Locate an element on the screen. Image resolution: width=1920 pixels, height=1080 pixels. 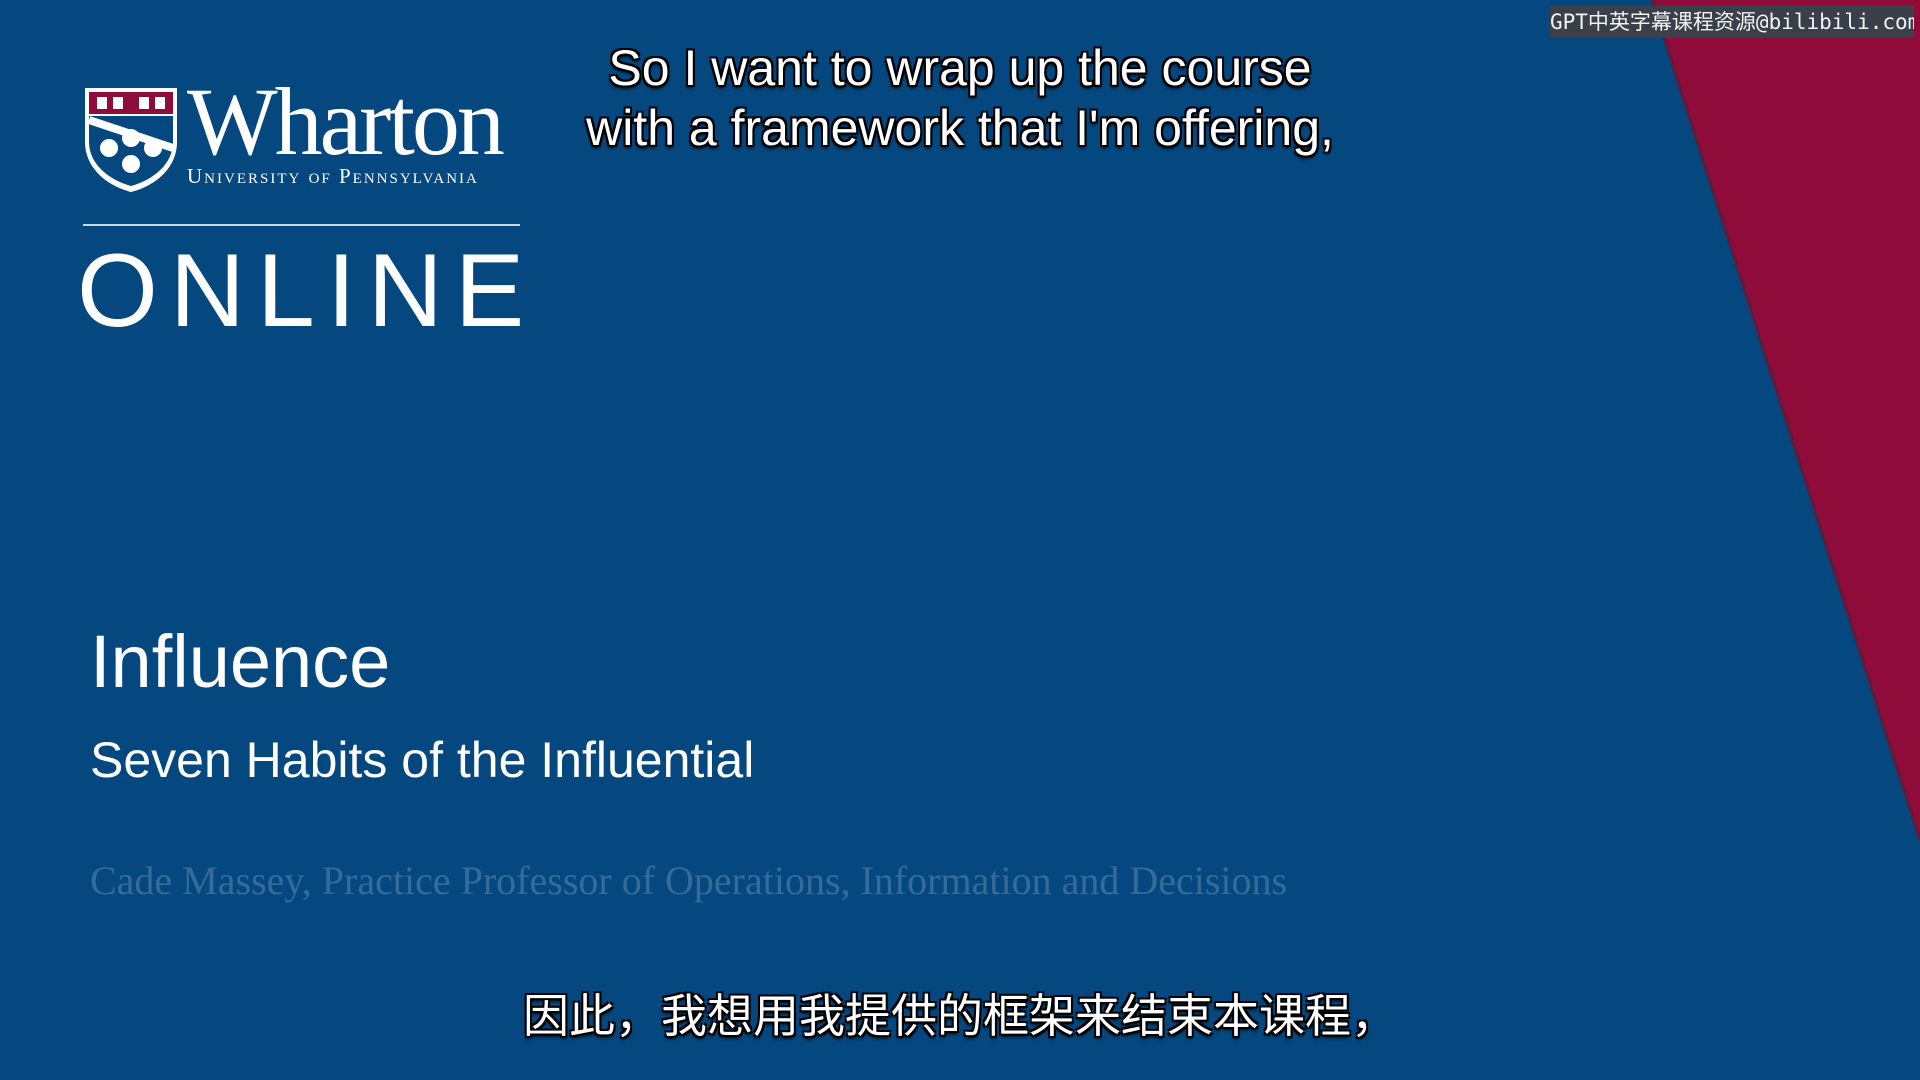
english-caption-line-1: So I want to wrap up the course is located at coordinates (960, 68).